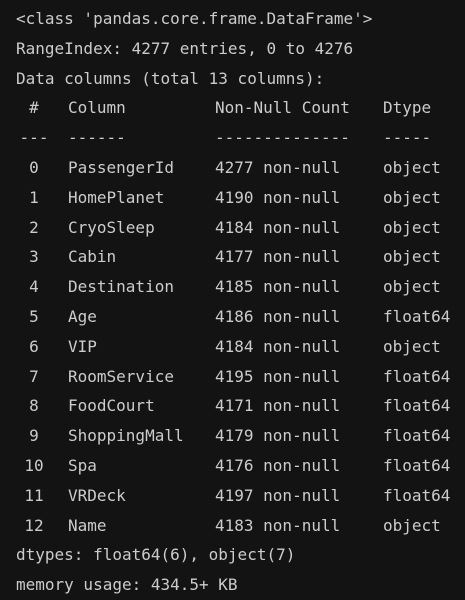  I want to click on row-non-null: 4190 non-null, so click(278, 197).